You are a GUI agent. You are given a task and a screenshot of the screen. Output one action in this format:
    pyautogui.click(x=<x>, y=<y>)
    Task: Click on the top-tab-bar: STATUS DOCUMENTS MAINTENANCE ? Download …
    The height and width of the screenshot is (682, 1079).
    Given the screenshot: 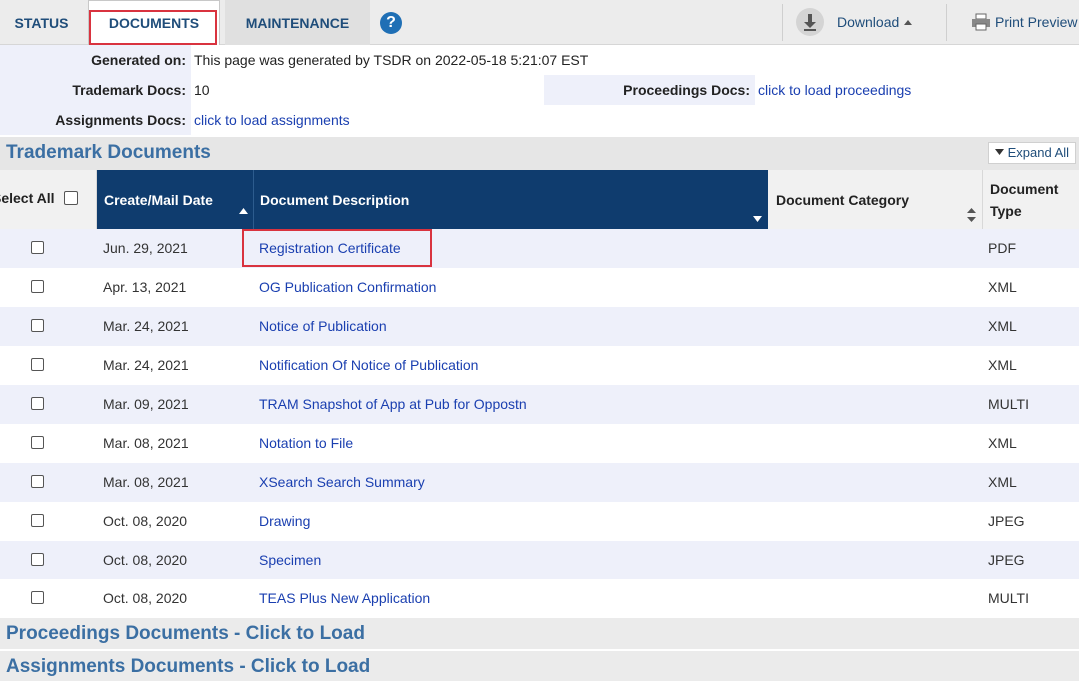 What is the action you would take?
    pyautogui.click(x=539, y=22)
    